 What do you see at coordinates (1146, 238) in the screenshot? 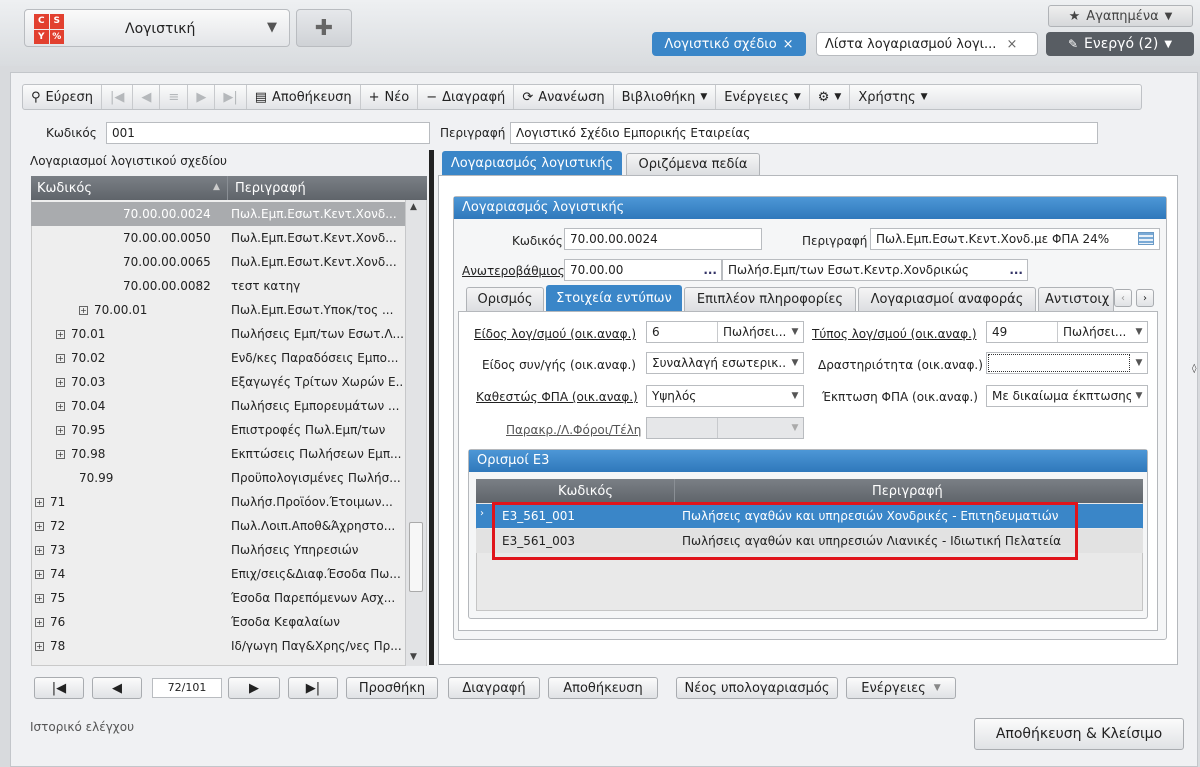
I see `translate-icon` at bounding box center [1146, 238].